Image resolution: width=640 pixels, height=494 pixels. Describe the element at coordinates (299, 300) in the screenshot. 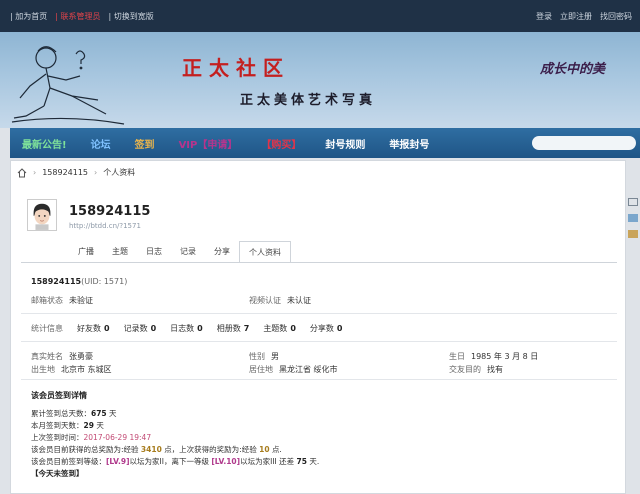

I see `video-auth-value: 未认证` at that location.